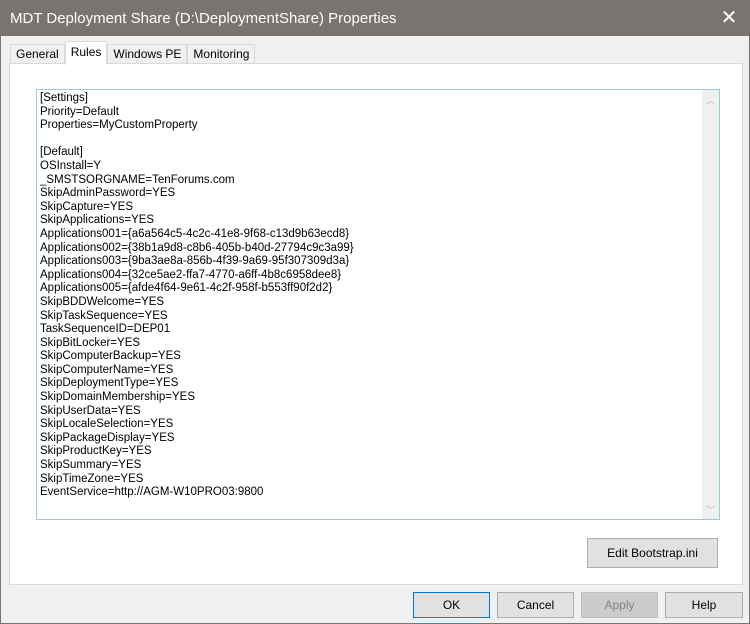 This screenshot has height=624, width=750. I want to click on help-button: Help, so click(704, 605).